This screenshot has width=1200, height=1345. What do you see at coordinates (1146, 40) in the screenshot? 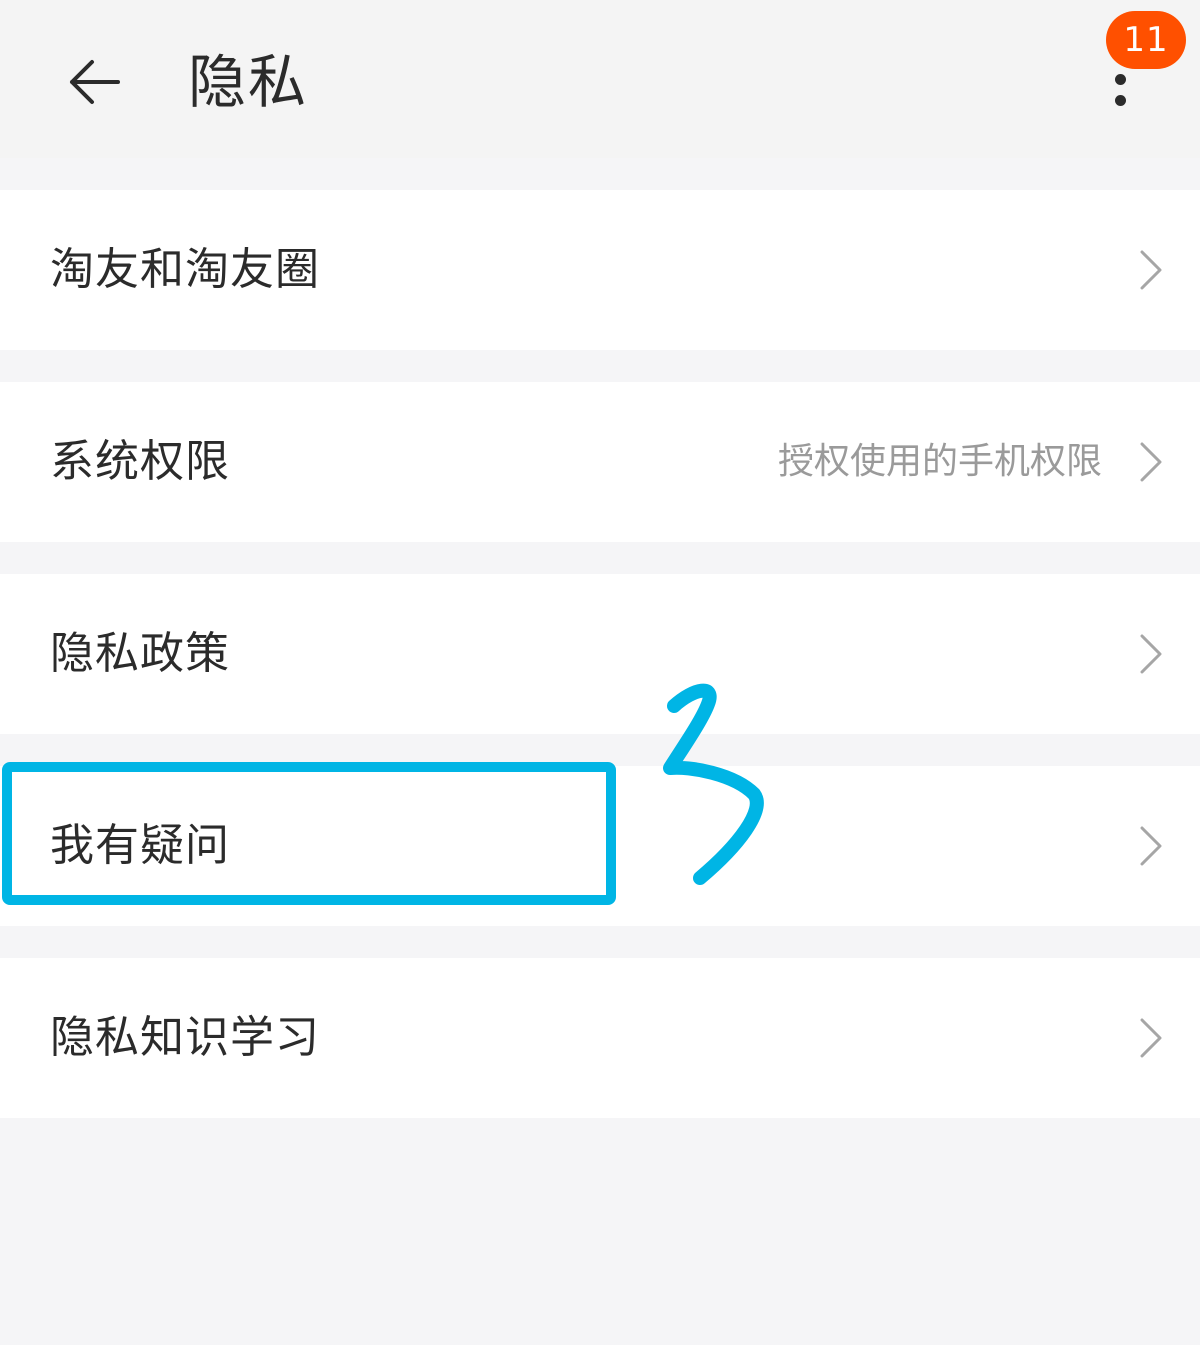
I see `notification-badge: 11` at bounding box center [1146, 40].